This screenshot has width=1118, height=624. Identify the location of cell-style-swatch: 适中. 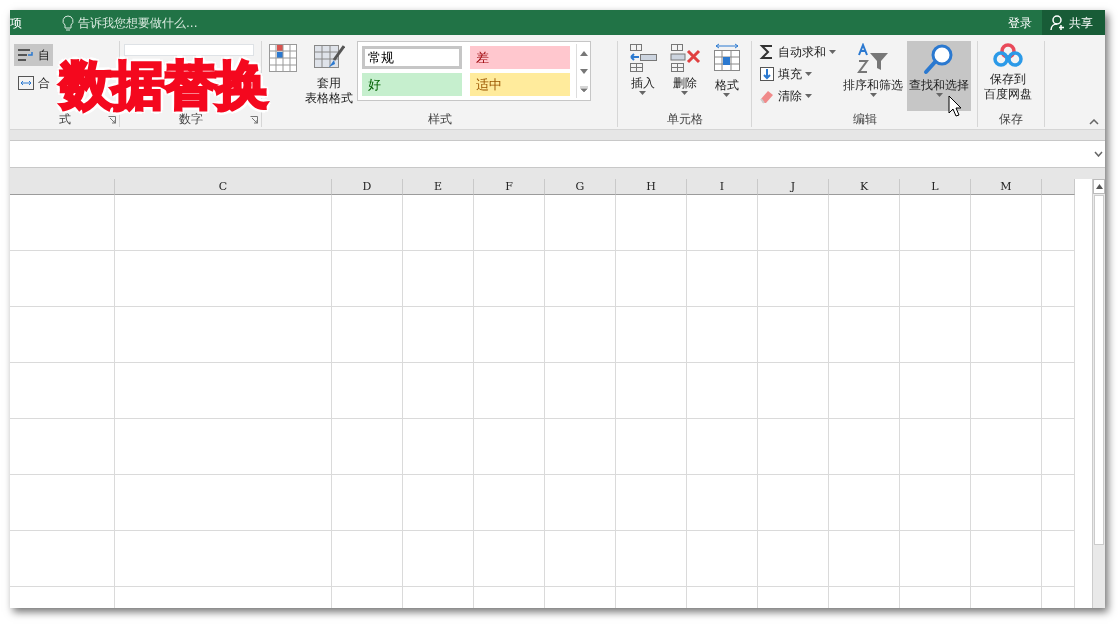
(520, 84).